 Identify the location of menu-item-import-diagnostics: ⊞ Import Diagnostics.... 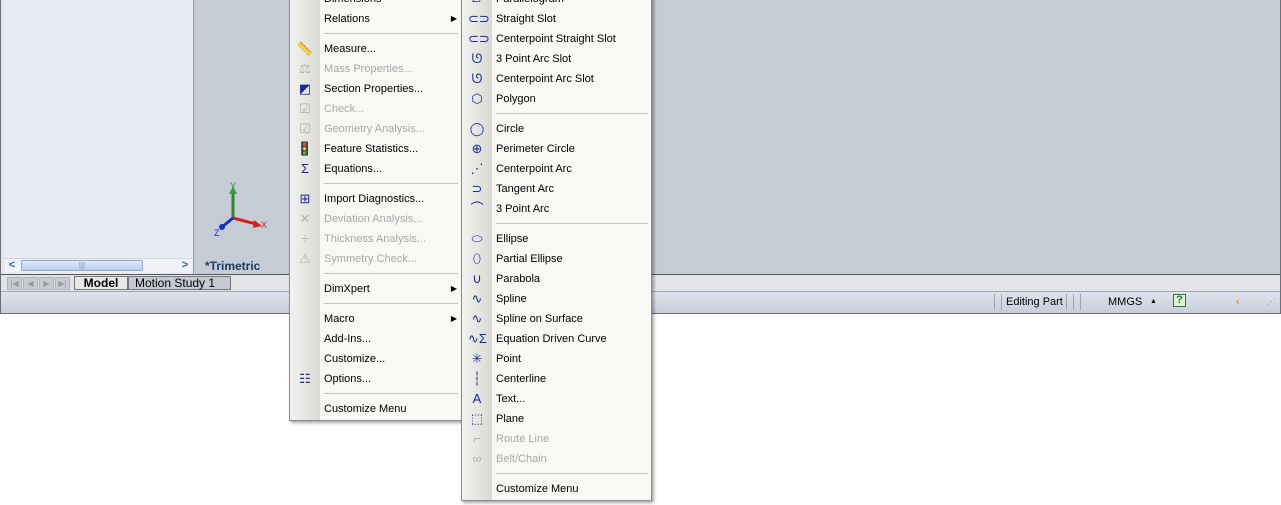
(375, 199).